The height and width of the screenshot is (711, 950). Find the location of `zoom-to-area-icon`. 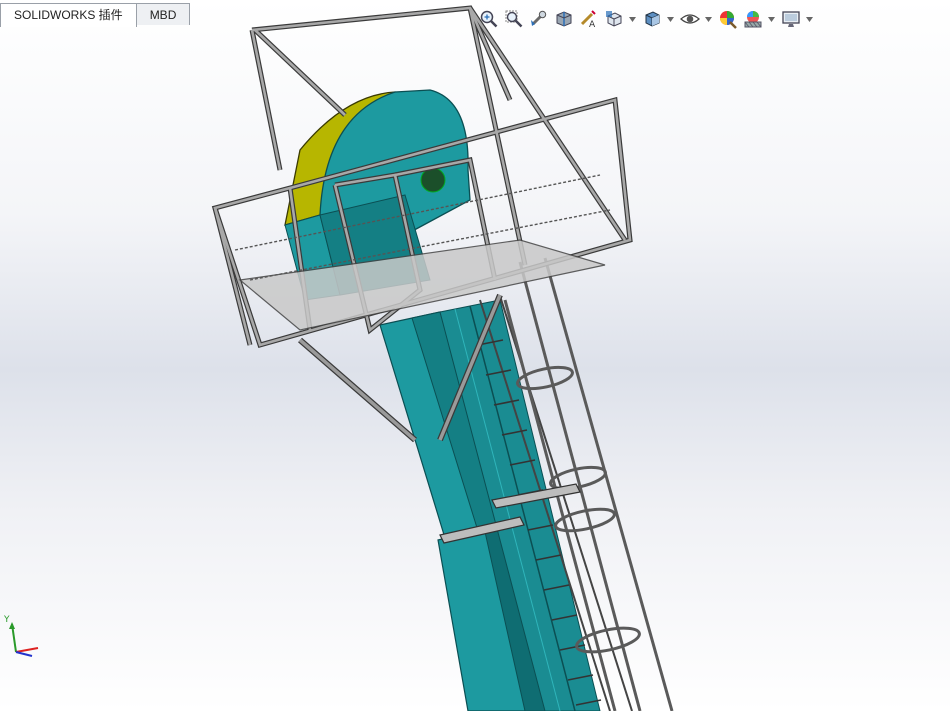

zoom-to-area-icon is located at coordinates (514, 19).